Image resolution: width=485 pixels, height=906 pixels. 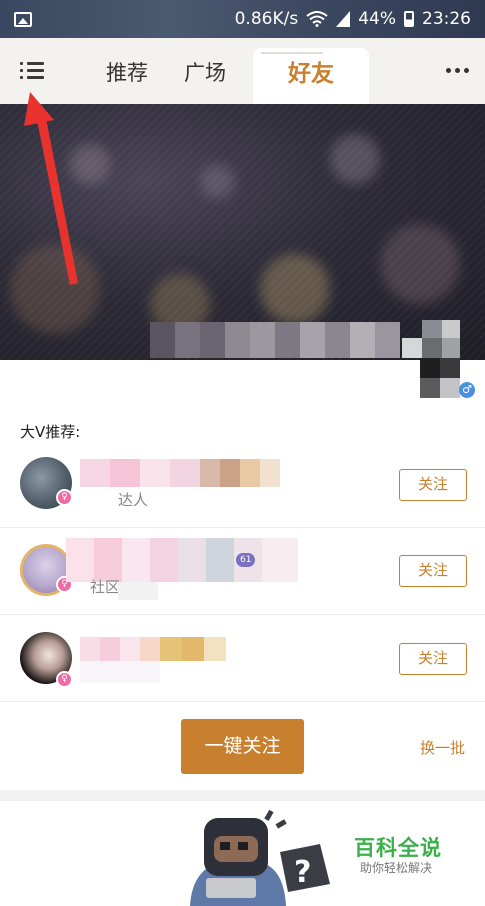 I want to click on recommend-row-2: ♀ 61 社区 关注, so click(x=242, y=571).